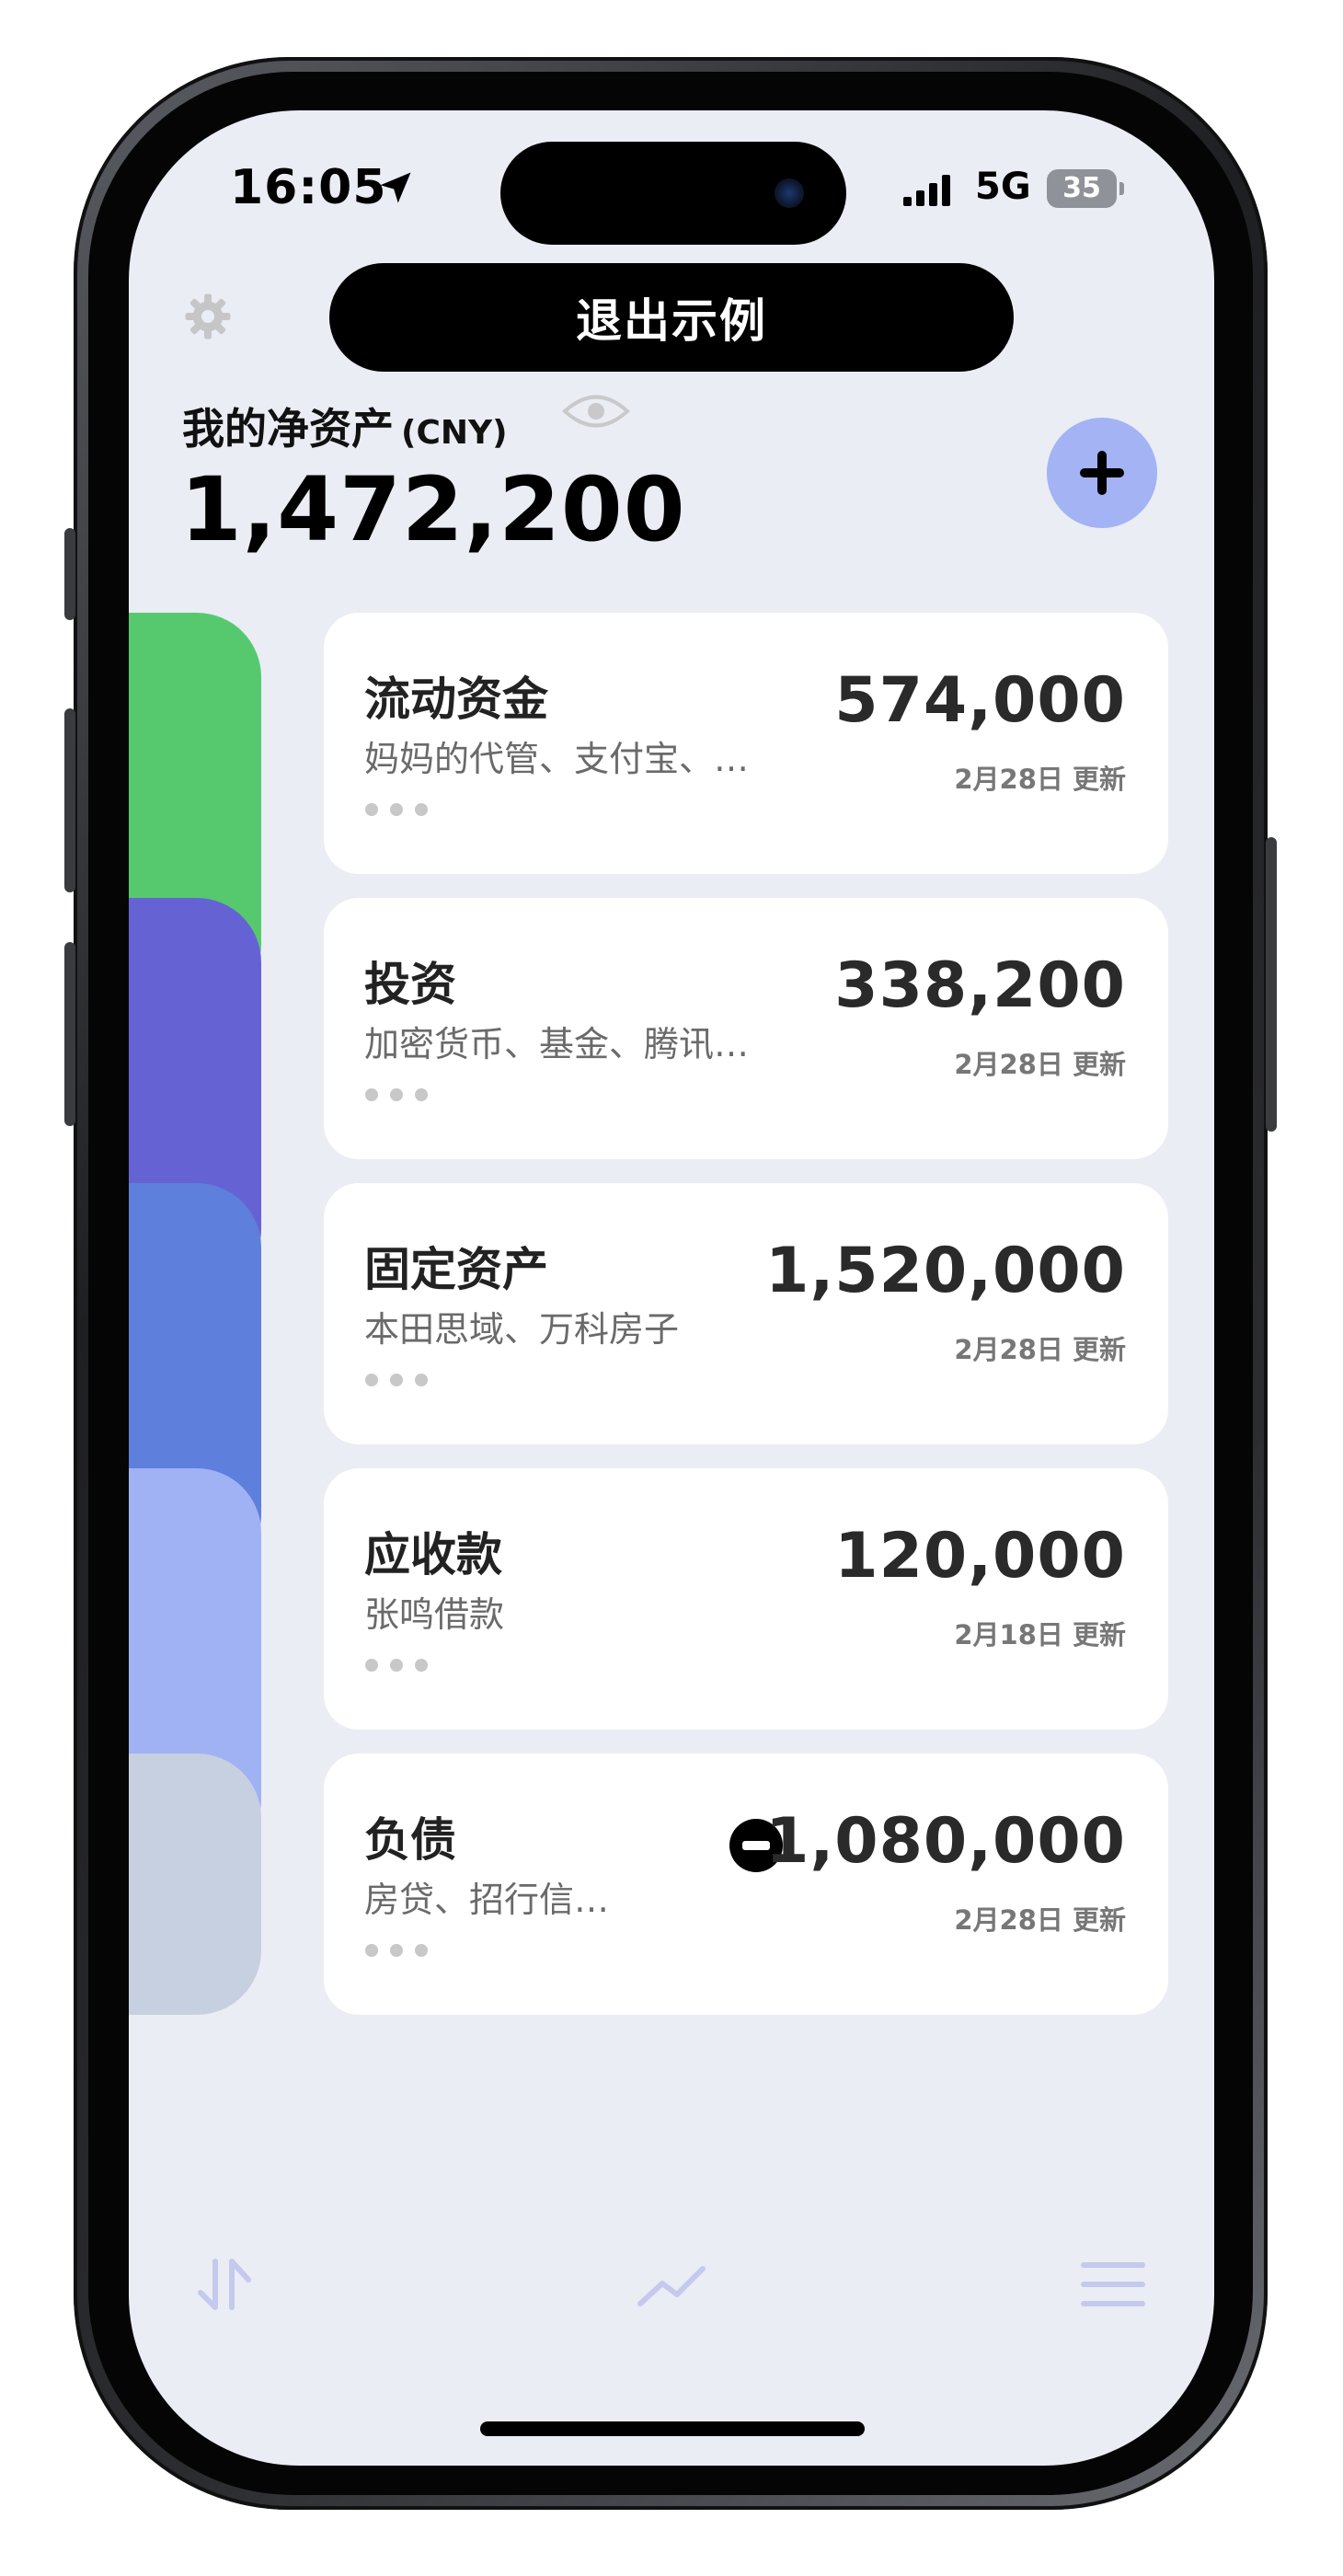 This screenshot has width=1343, height=2576. I want to click on battery-tip, so click(1121, 188).